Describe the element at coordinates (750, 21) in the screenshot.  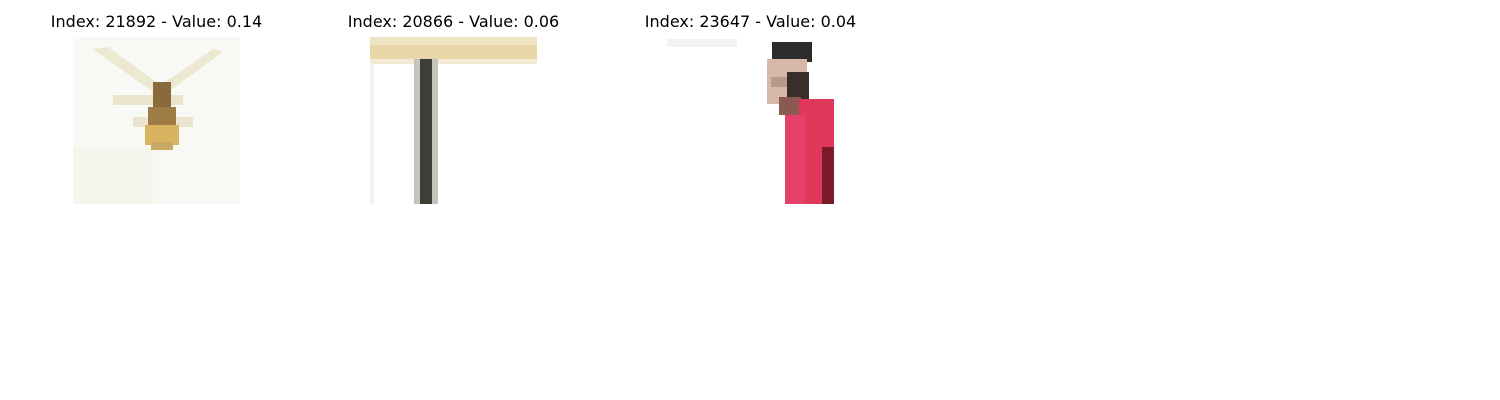
I see `subplot-title: Index: 23647 - Value: 0.04` at that location.